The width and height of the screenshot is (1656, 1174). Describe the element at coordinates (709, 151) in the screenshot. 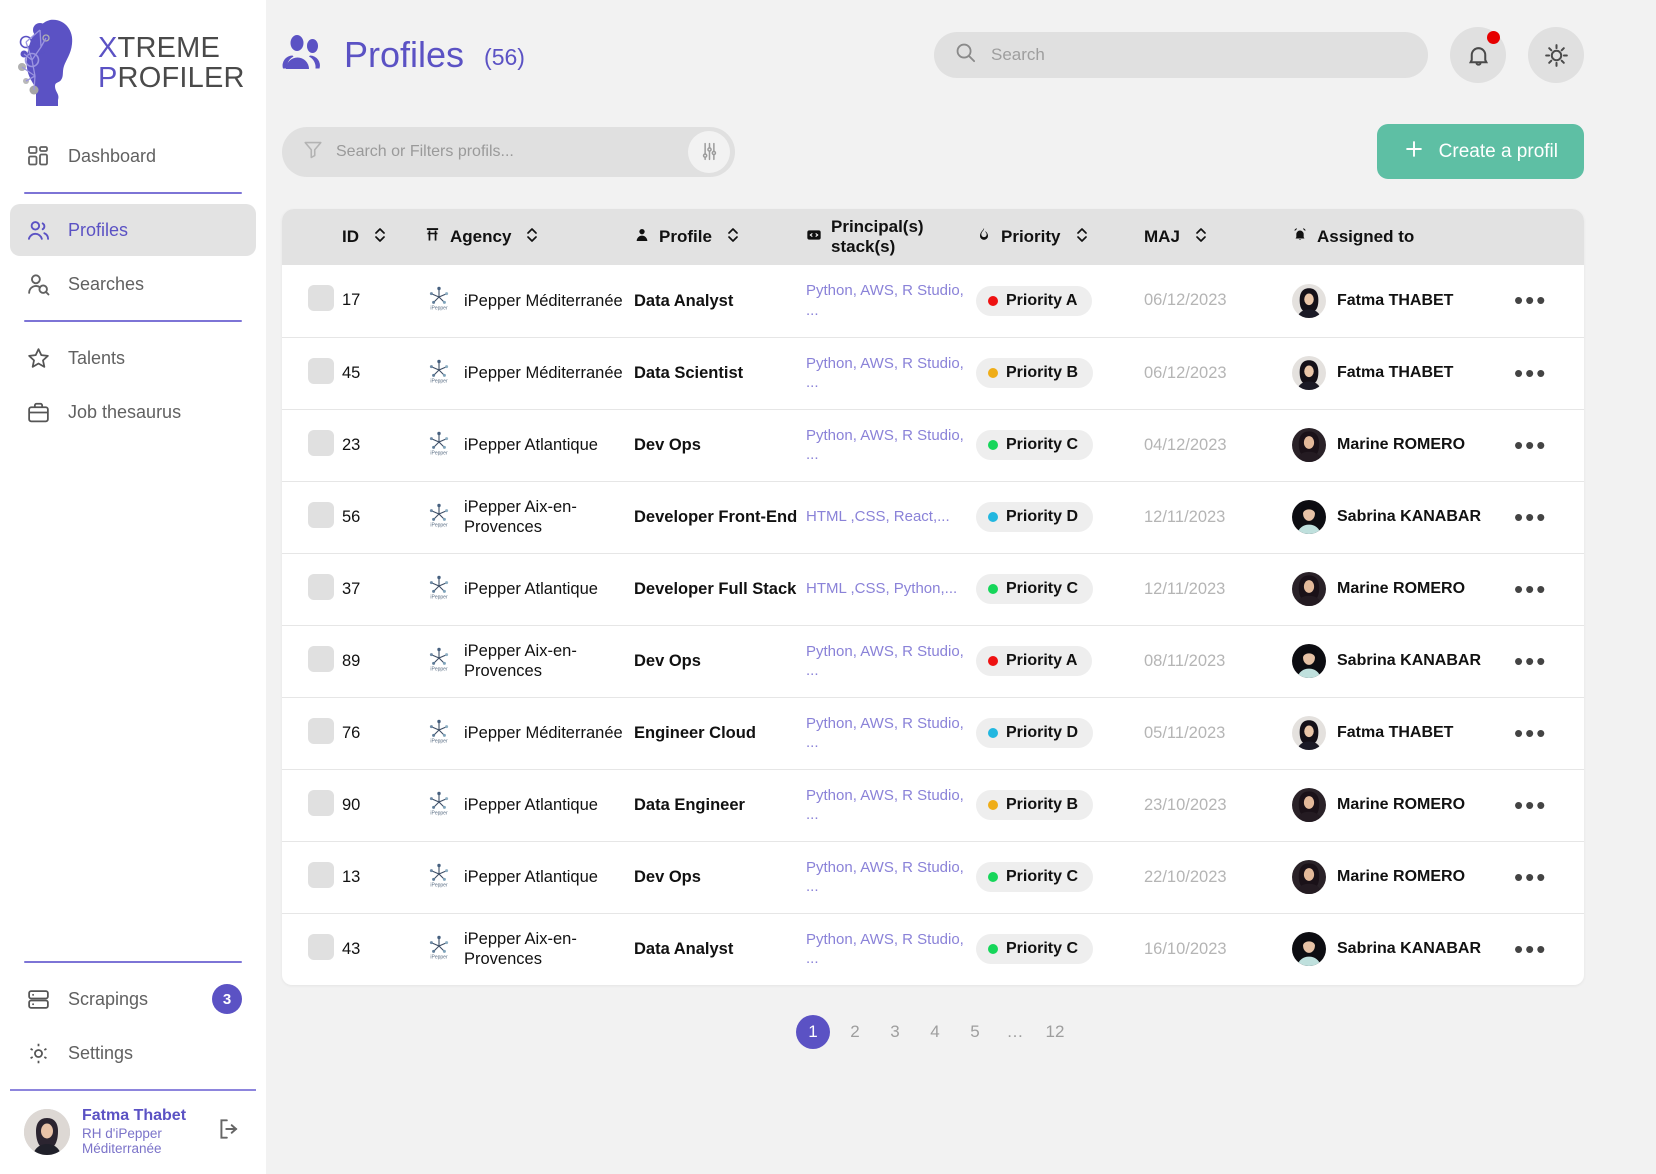

I see `advanced-filters-button` at that location.